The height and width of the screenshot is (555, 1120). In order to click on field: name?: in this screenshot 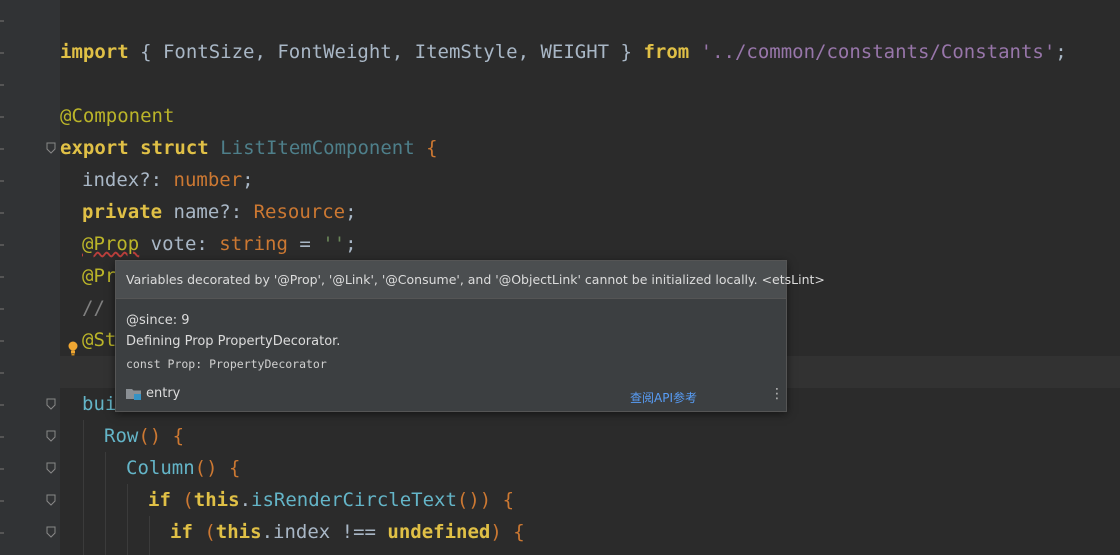, I will do `click(208, 212)`.